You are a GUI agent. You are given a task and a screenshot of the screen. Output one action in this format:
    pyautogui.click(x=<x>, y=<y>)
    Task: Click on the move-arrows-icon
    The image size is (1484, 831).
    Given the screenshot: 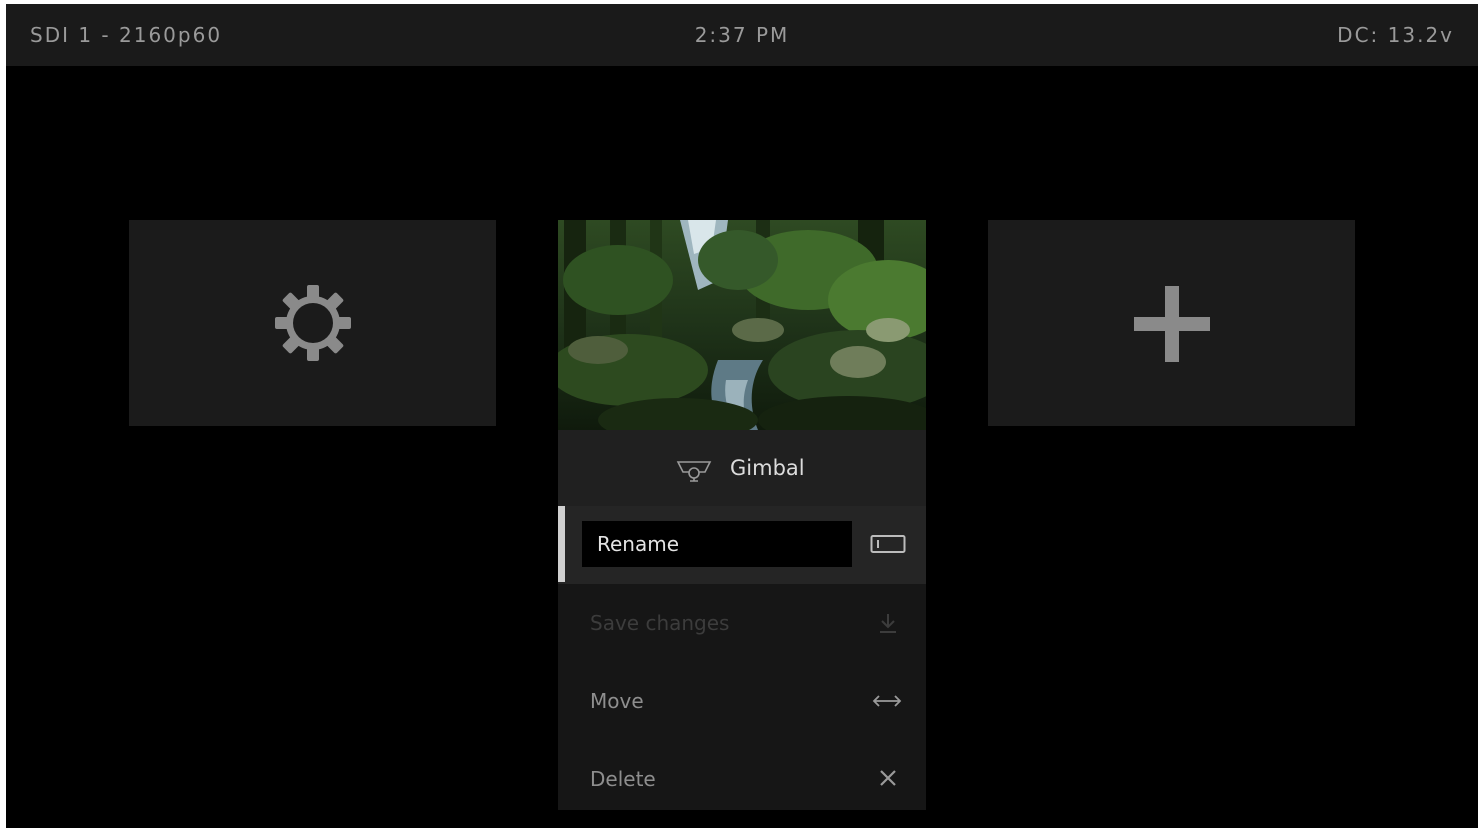 What is the action you would take?
    pyautogui.click(x=887, y=701)
    